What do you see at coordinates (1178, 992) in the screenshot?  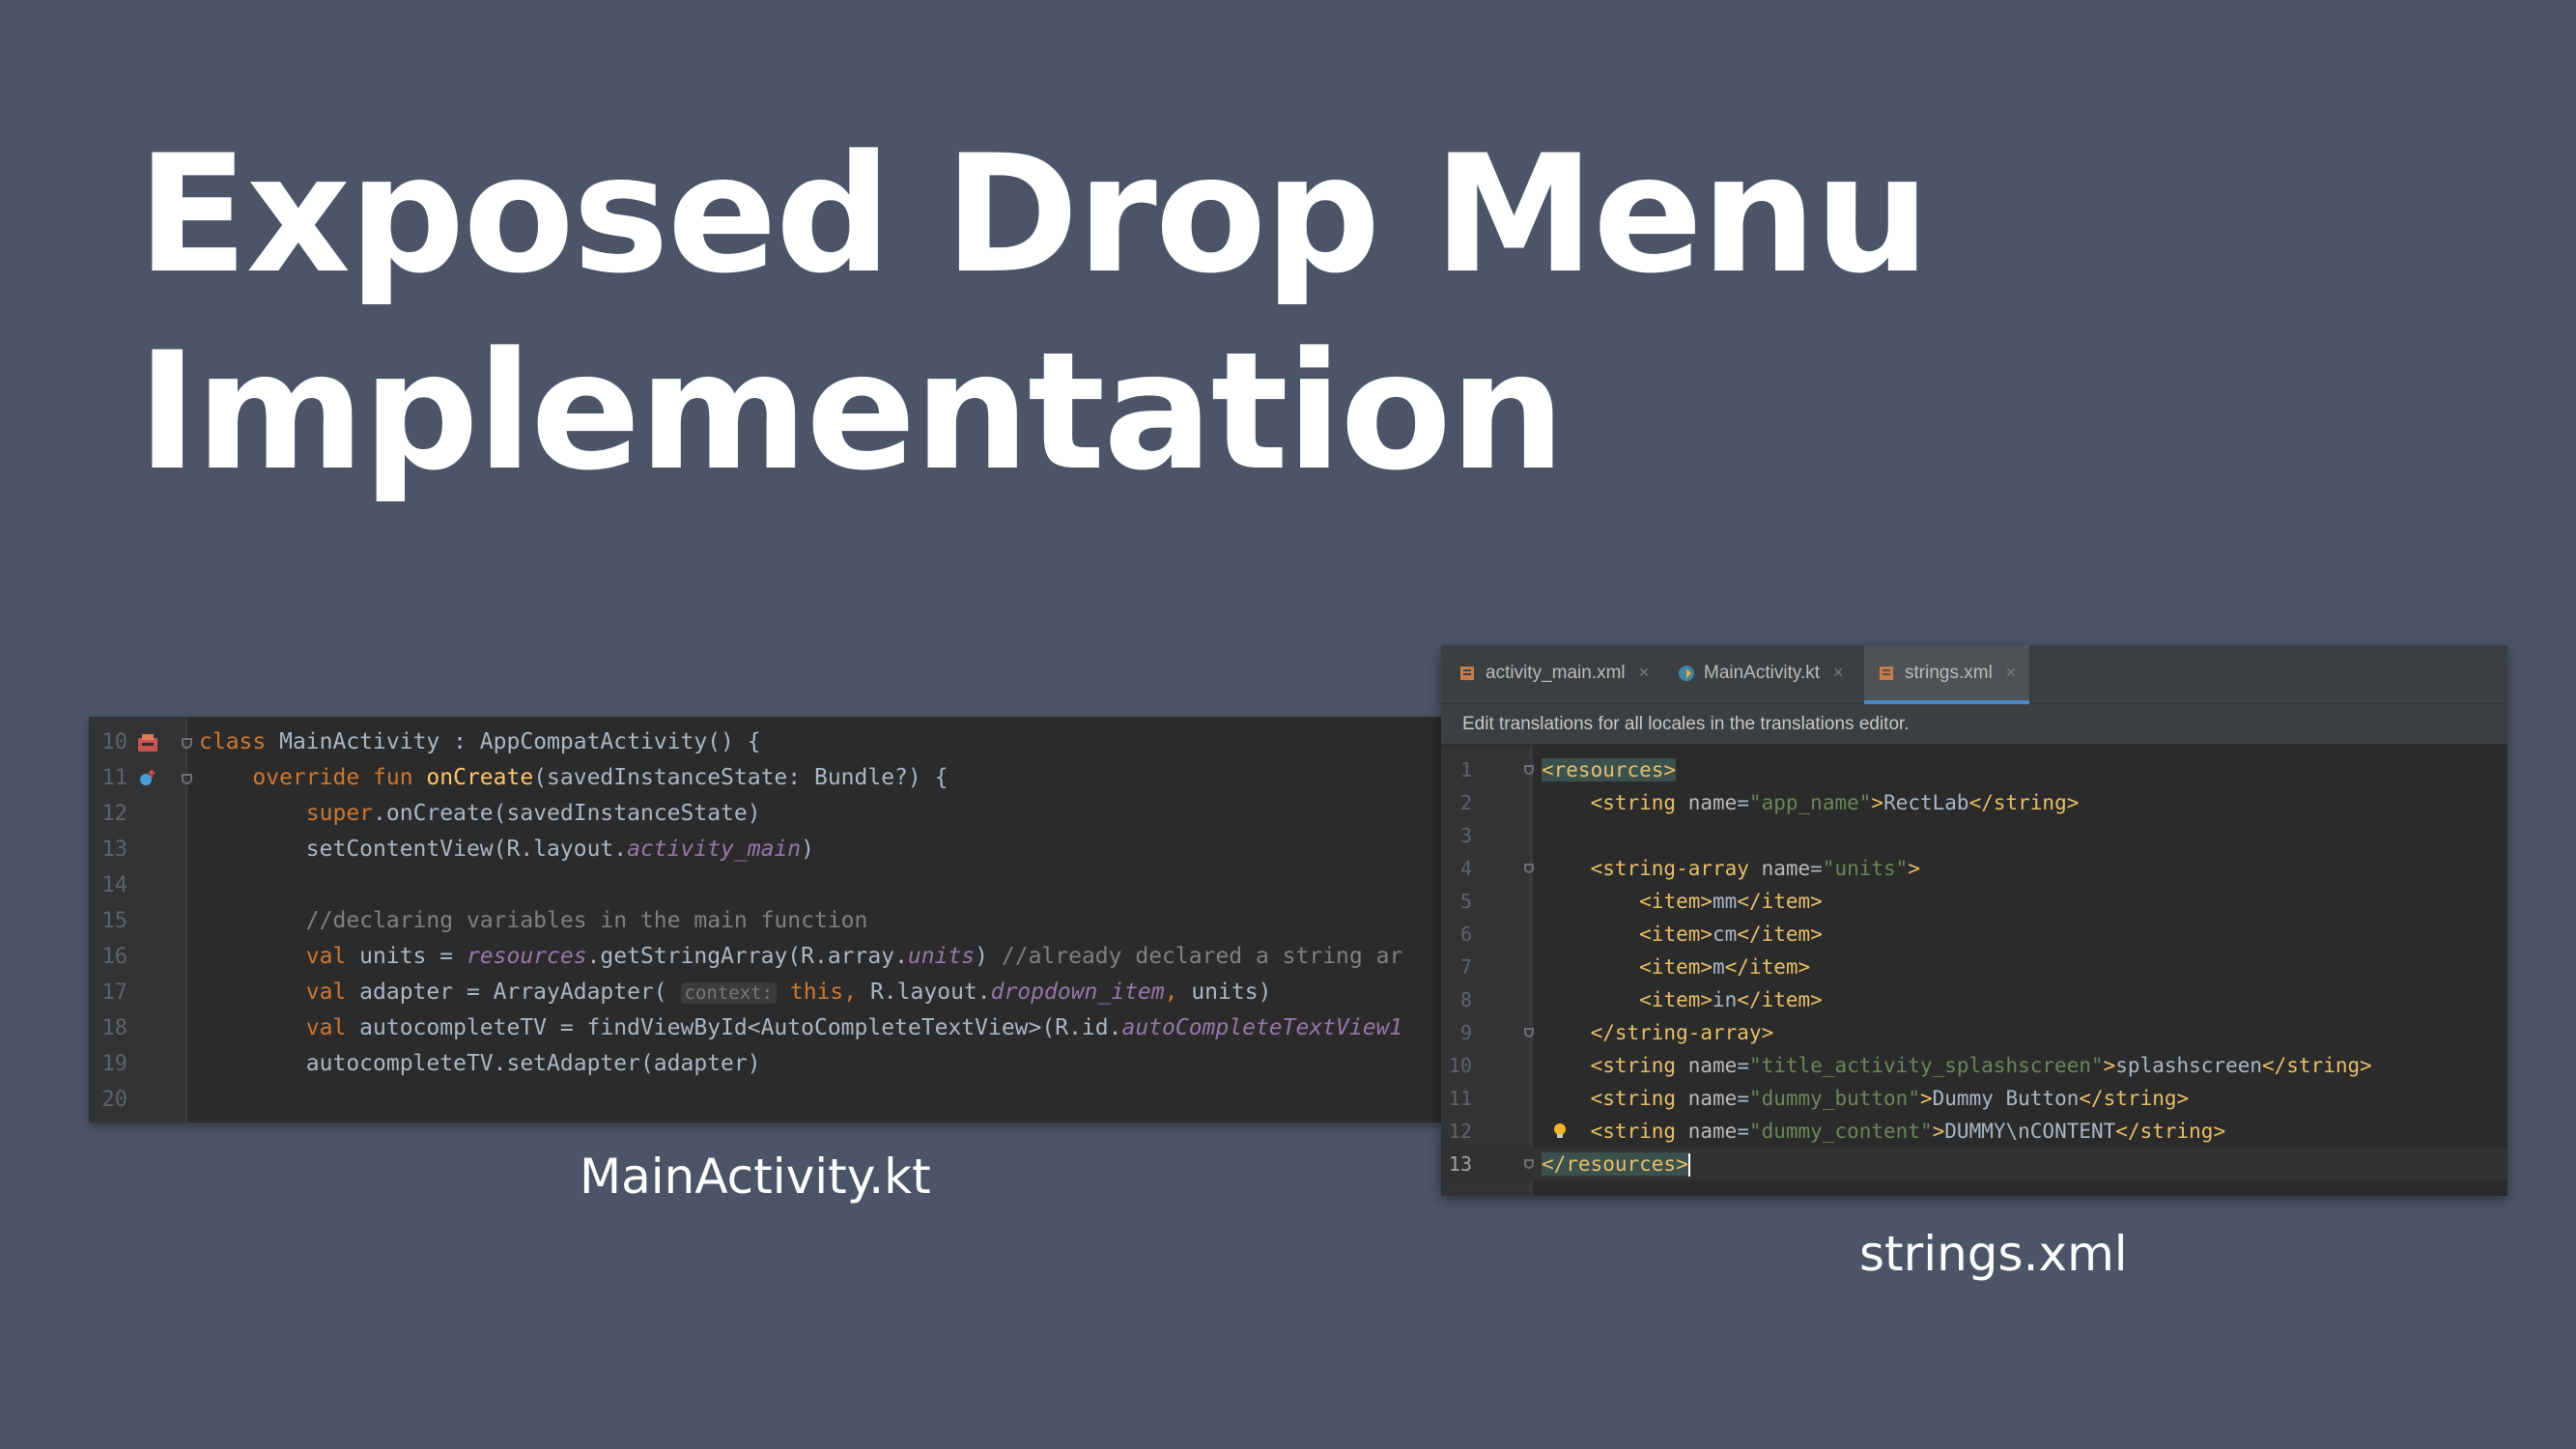 I see `code-token: ,` at bounding box center [1178, 992].